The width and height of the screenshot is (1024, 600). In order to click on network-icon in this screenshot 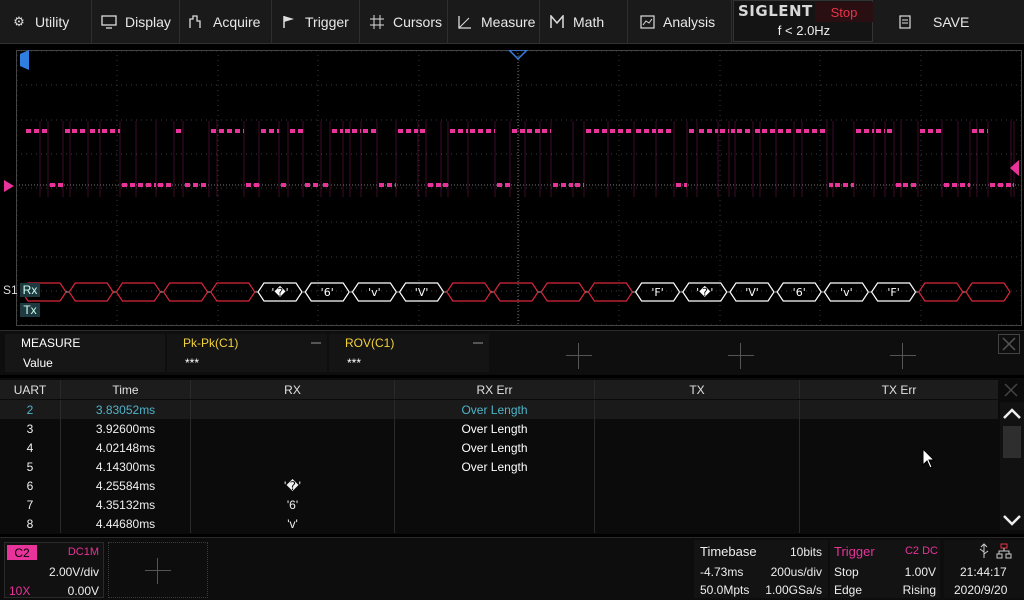, I will do `click(1004, 551)`.